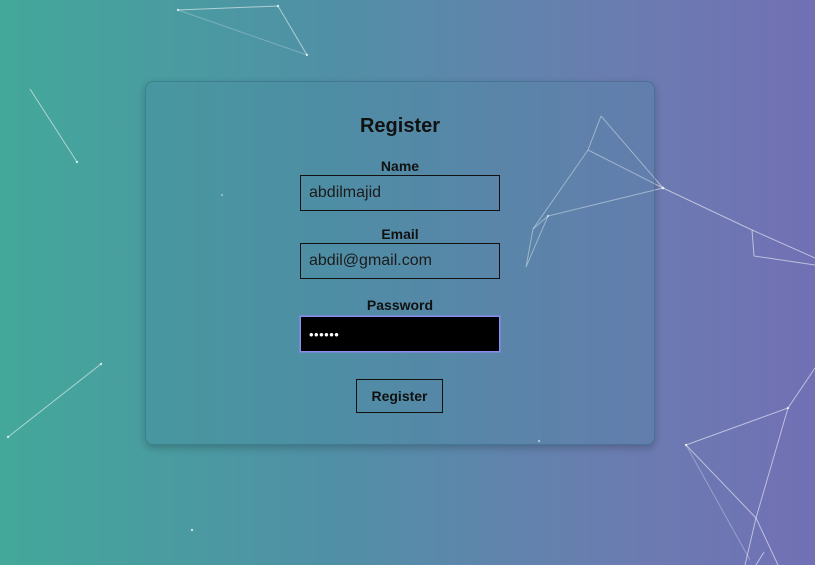 This screenshot has width=815, height=565. What do you see at coordinates (400, 126) in the screenshot?
I see `form-title: Register` at bounding box center [400, 126].